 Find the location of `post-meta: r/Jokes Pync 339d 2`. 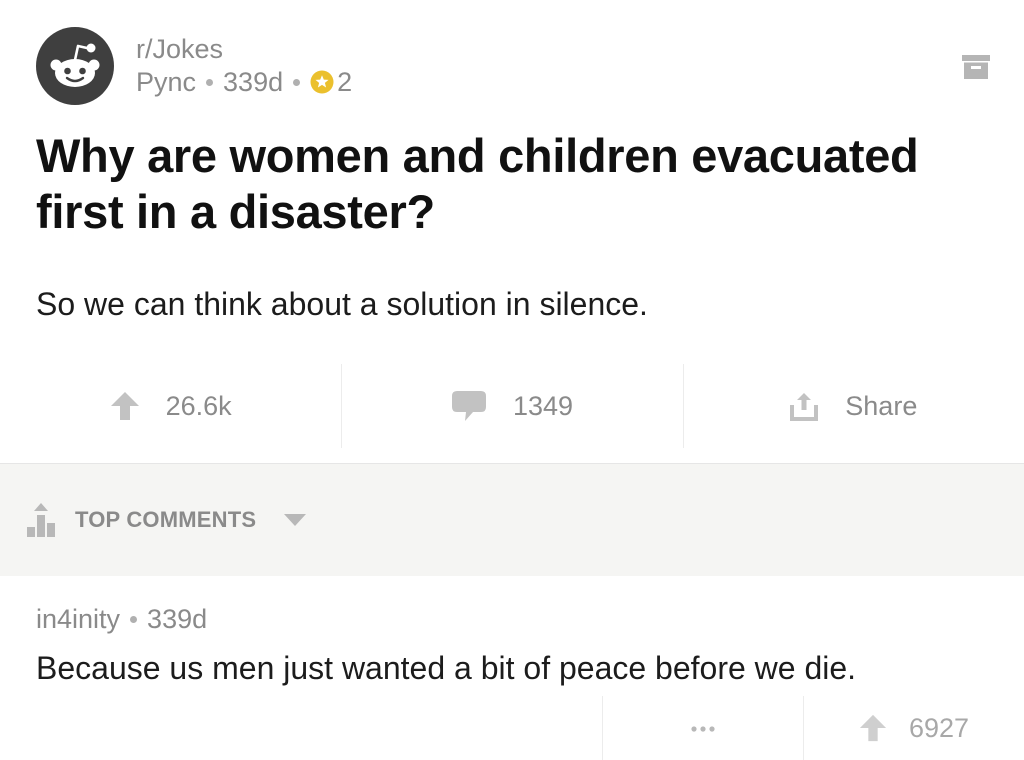

post-meta: r/Jokes Pync 339d 2 is located at coordinates (244, 66).